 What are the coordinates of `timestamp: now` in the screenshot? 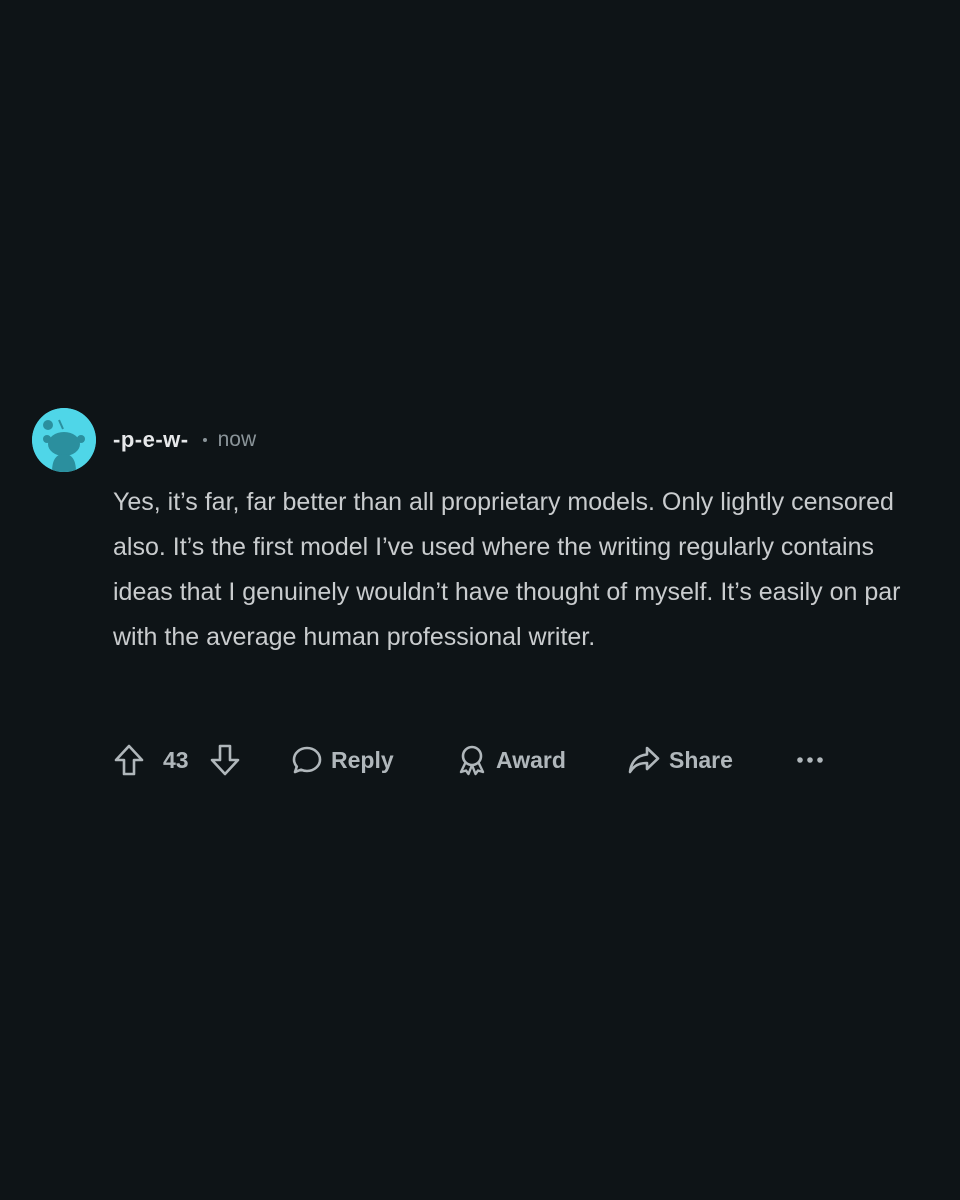 It's located at (237, 440).